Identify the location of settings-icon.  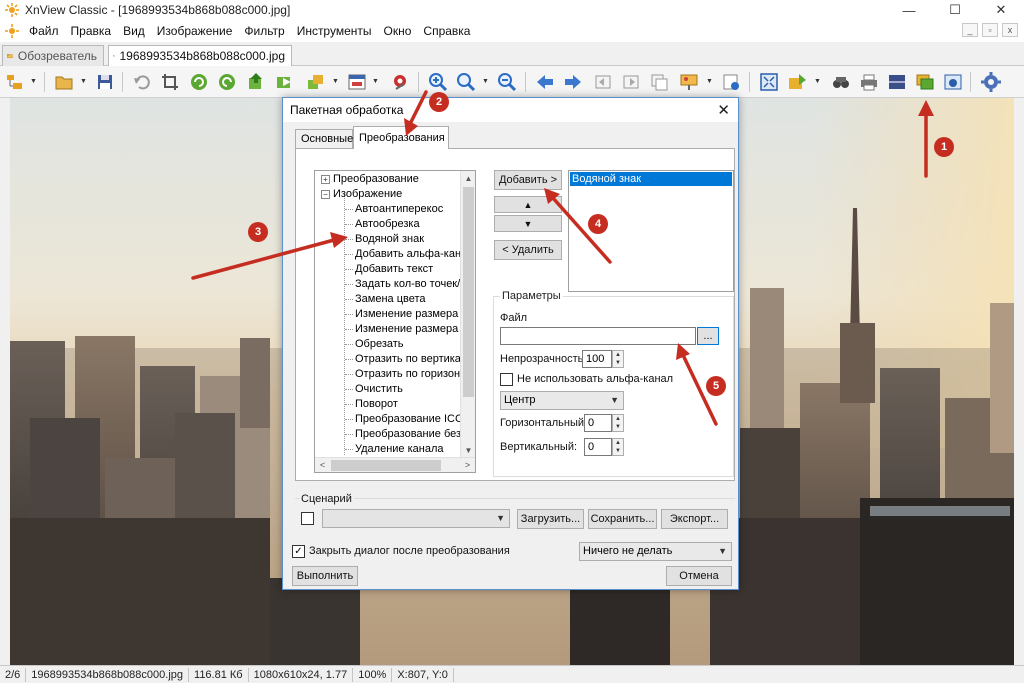
(991, 82).